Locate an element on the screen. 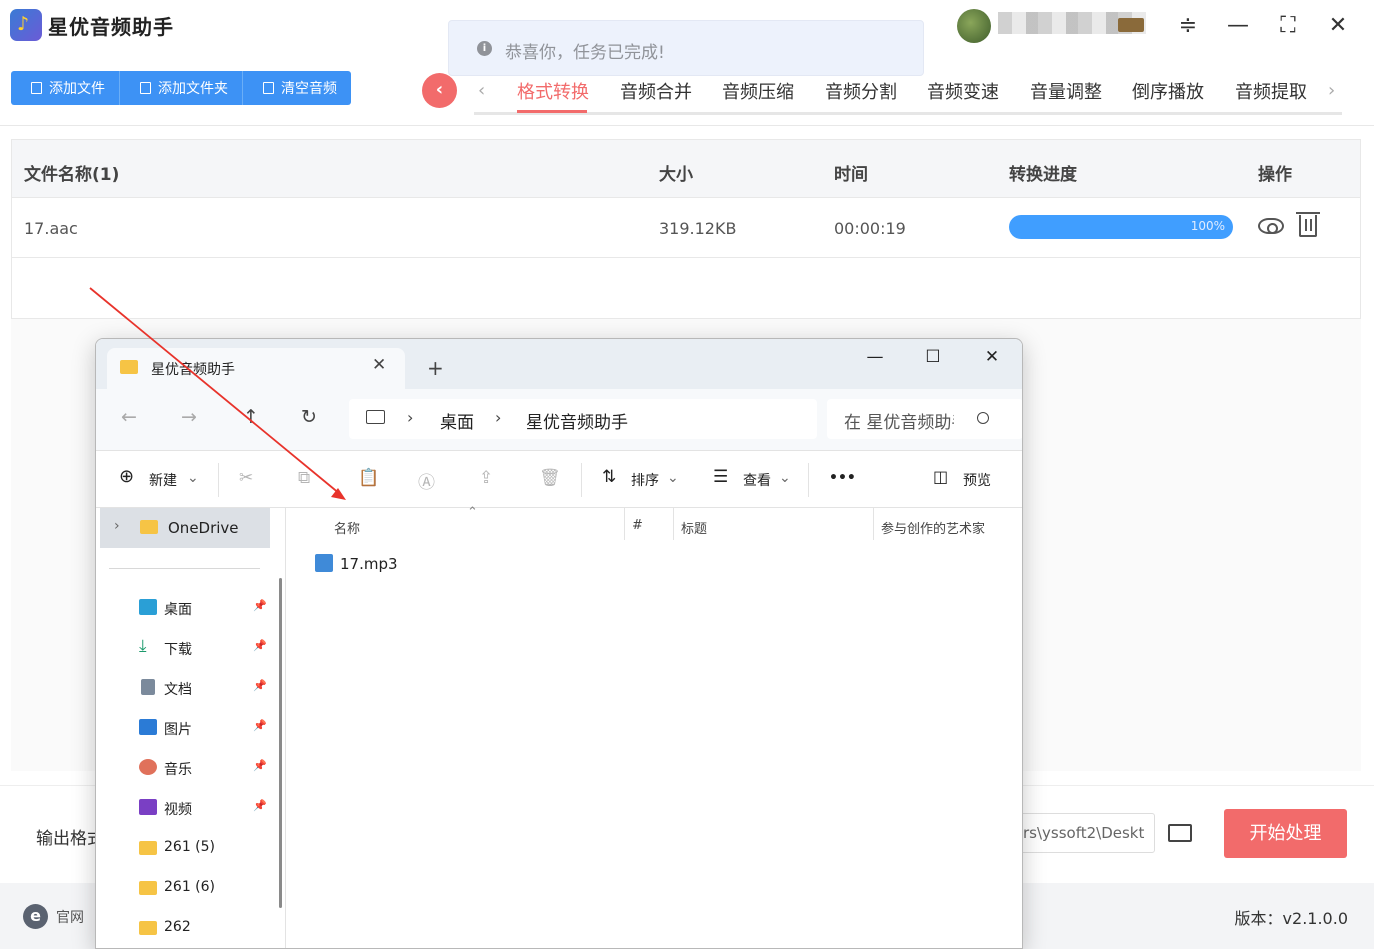 This screenshot has width=1374, height=949. explorer-tab: 星优音频助手 ✕ is located at coordinates (256, 368).